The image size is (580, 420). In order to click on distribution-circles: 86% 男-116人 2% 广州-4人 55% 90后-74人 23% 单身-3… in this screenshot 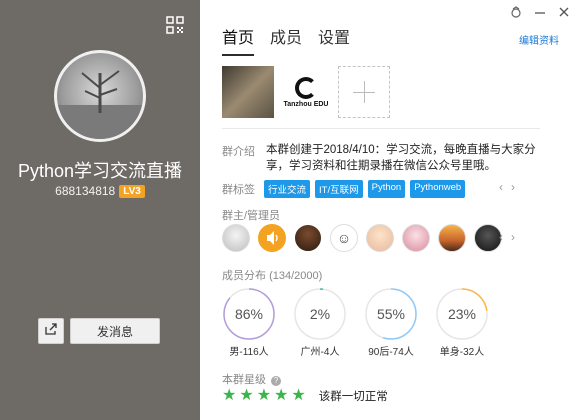, I will do `click(355, 322)`.